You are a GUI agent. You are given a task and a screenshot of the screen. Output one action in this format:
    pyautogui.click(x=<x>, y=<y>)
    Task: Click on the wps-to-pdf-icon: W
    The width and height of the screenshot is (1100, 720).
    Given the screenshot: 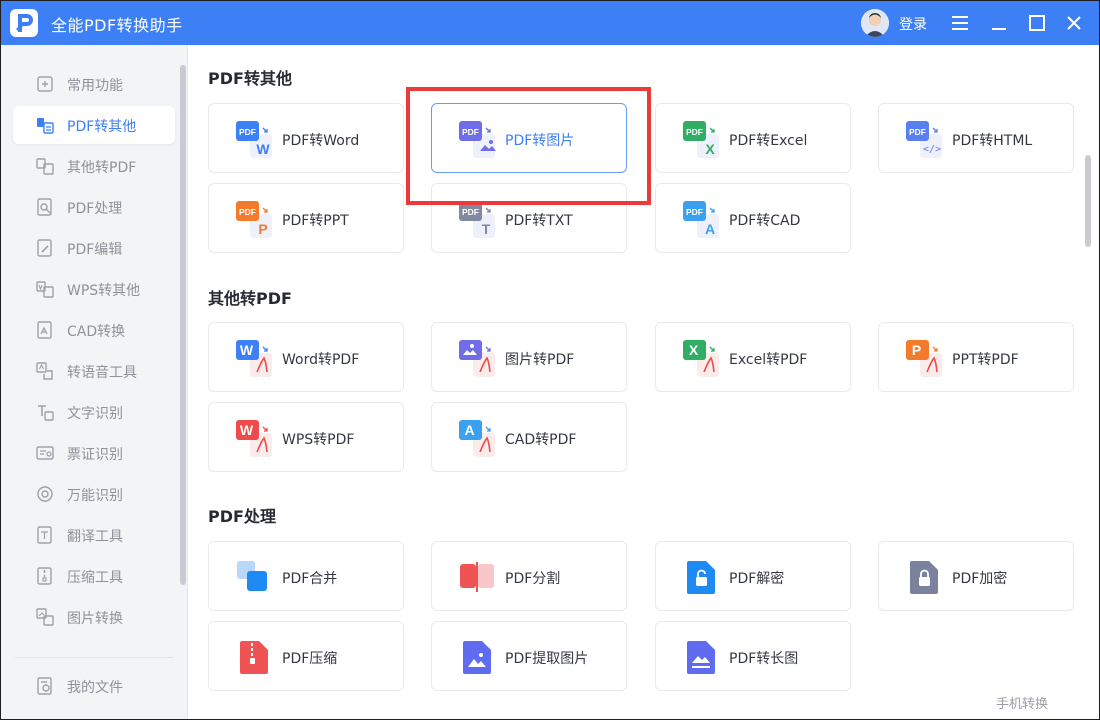 What is the action you would take?
    pyautogui.click(x=254, y=438)
    